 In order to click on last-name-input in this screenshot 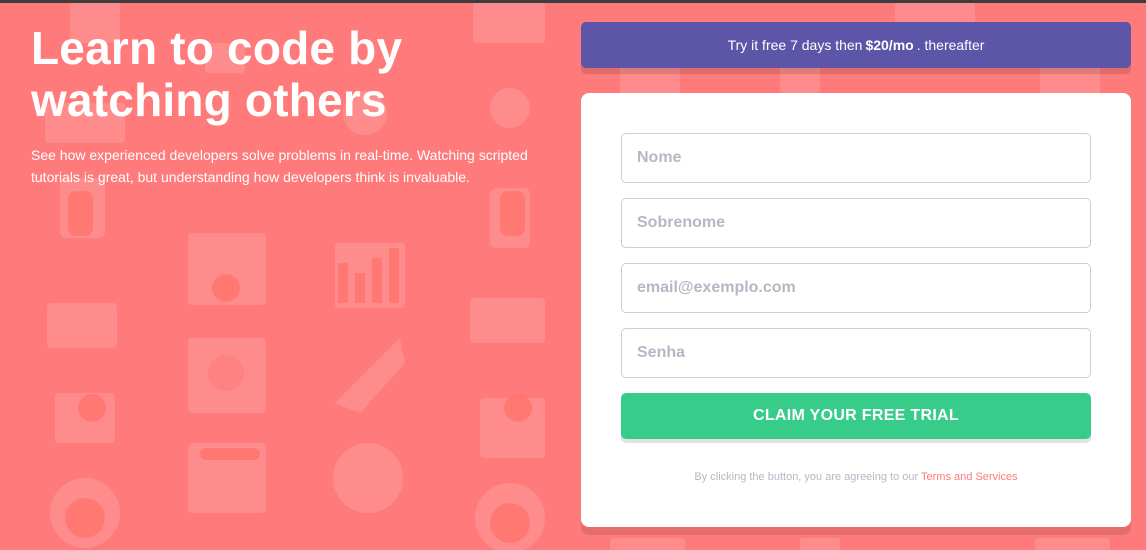, I will do `click(856, 223)`.